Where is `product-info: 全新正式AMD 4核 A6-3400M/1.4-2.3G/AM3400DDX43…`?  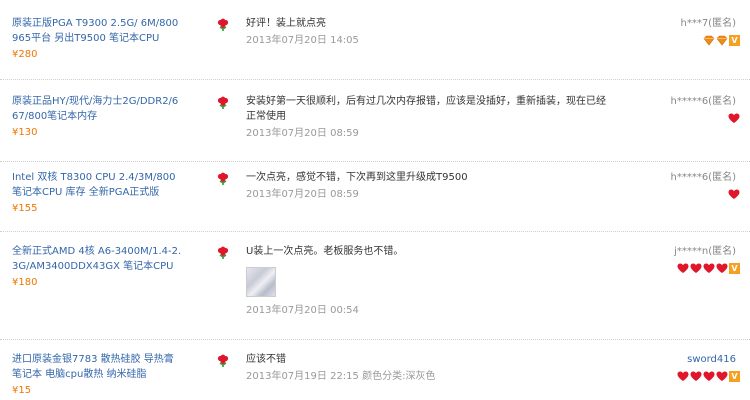 product-info: 全新正式AMD 4核 A6-3400M/1.4-2.3G/AM3400DDX43… is located at coordinates (97, 267).